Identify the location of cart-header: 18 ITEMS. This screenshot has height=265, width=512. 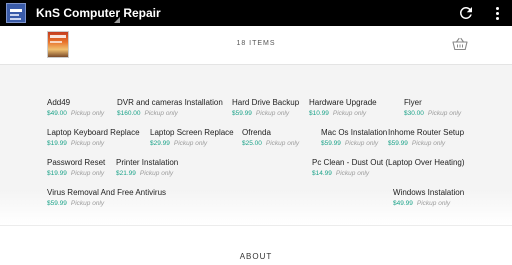
(256, 45).